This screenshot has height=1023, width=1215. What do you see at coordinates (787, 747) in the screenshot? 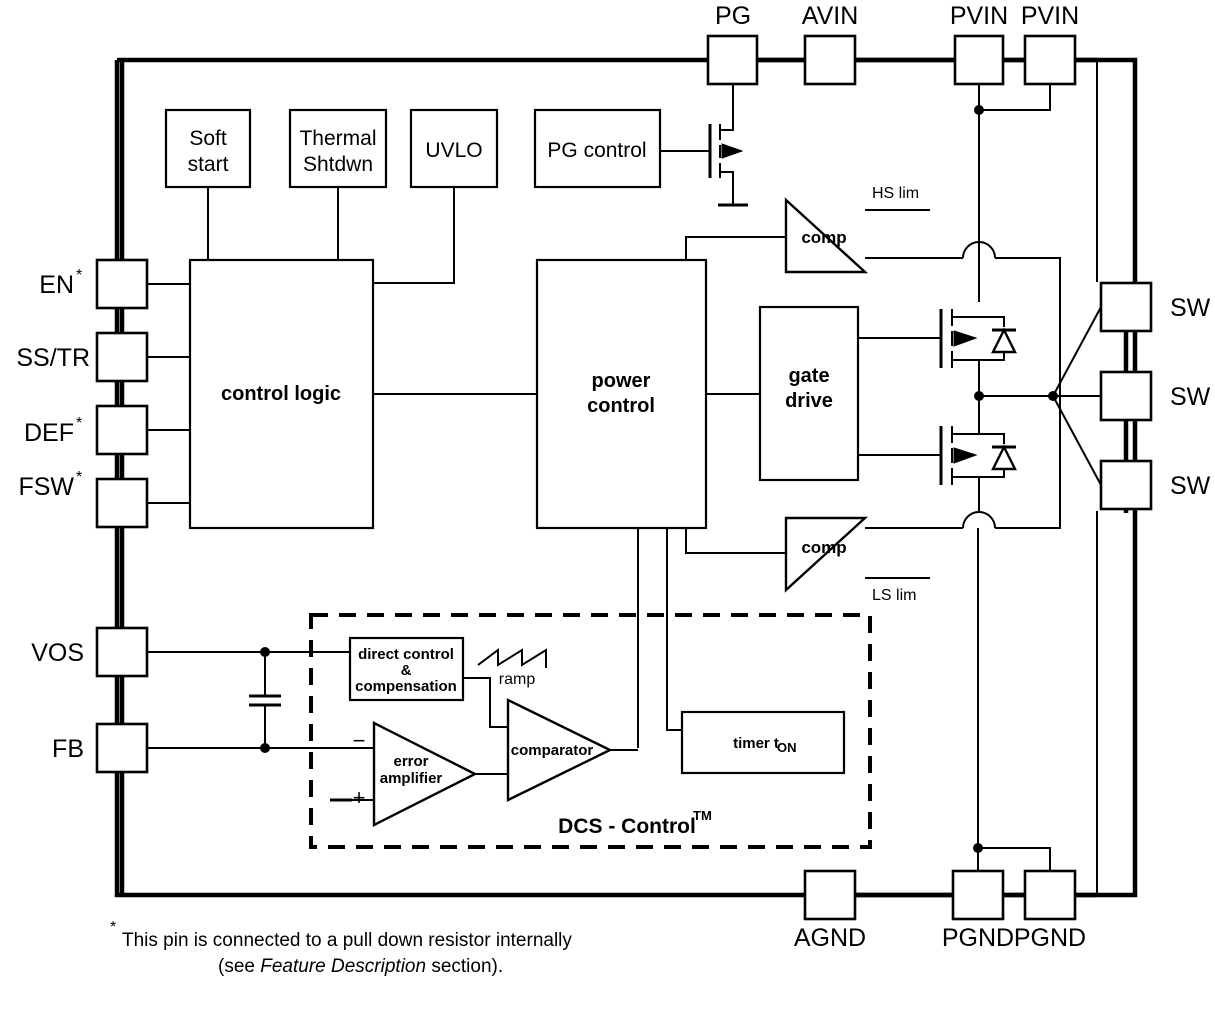
I see `block-timer-ton-subscript: ON` at bounding box center [787, 747].